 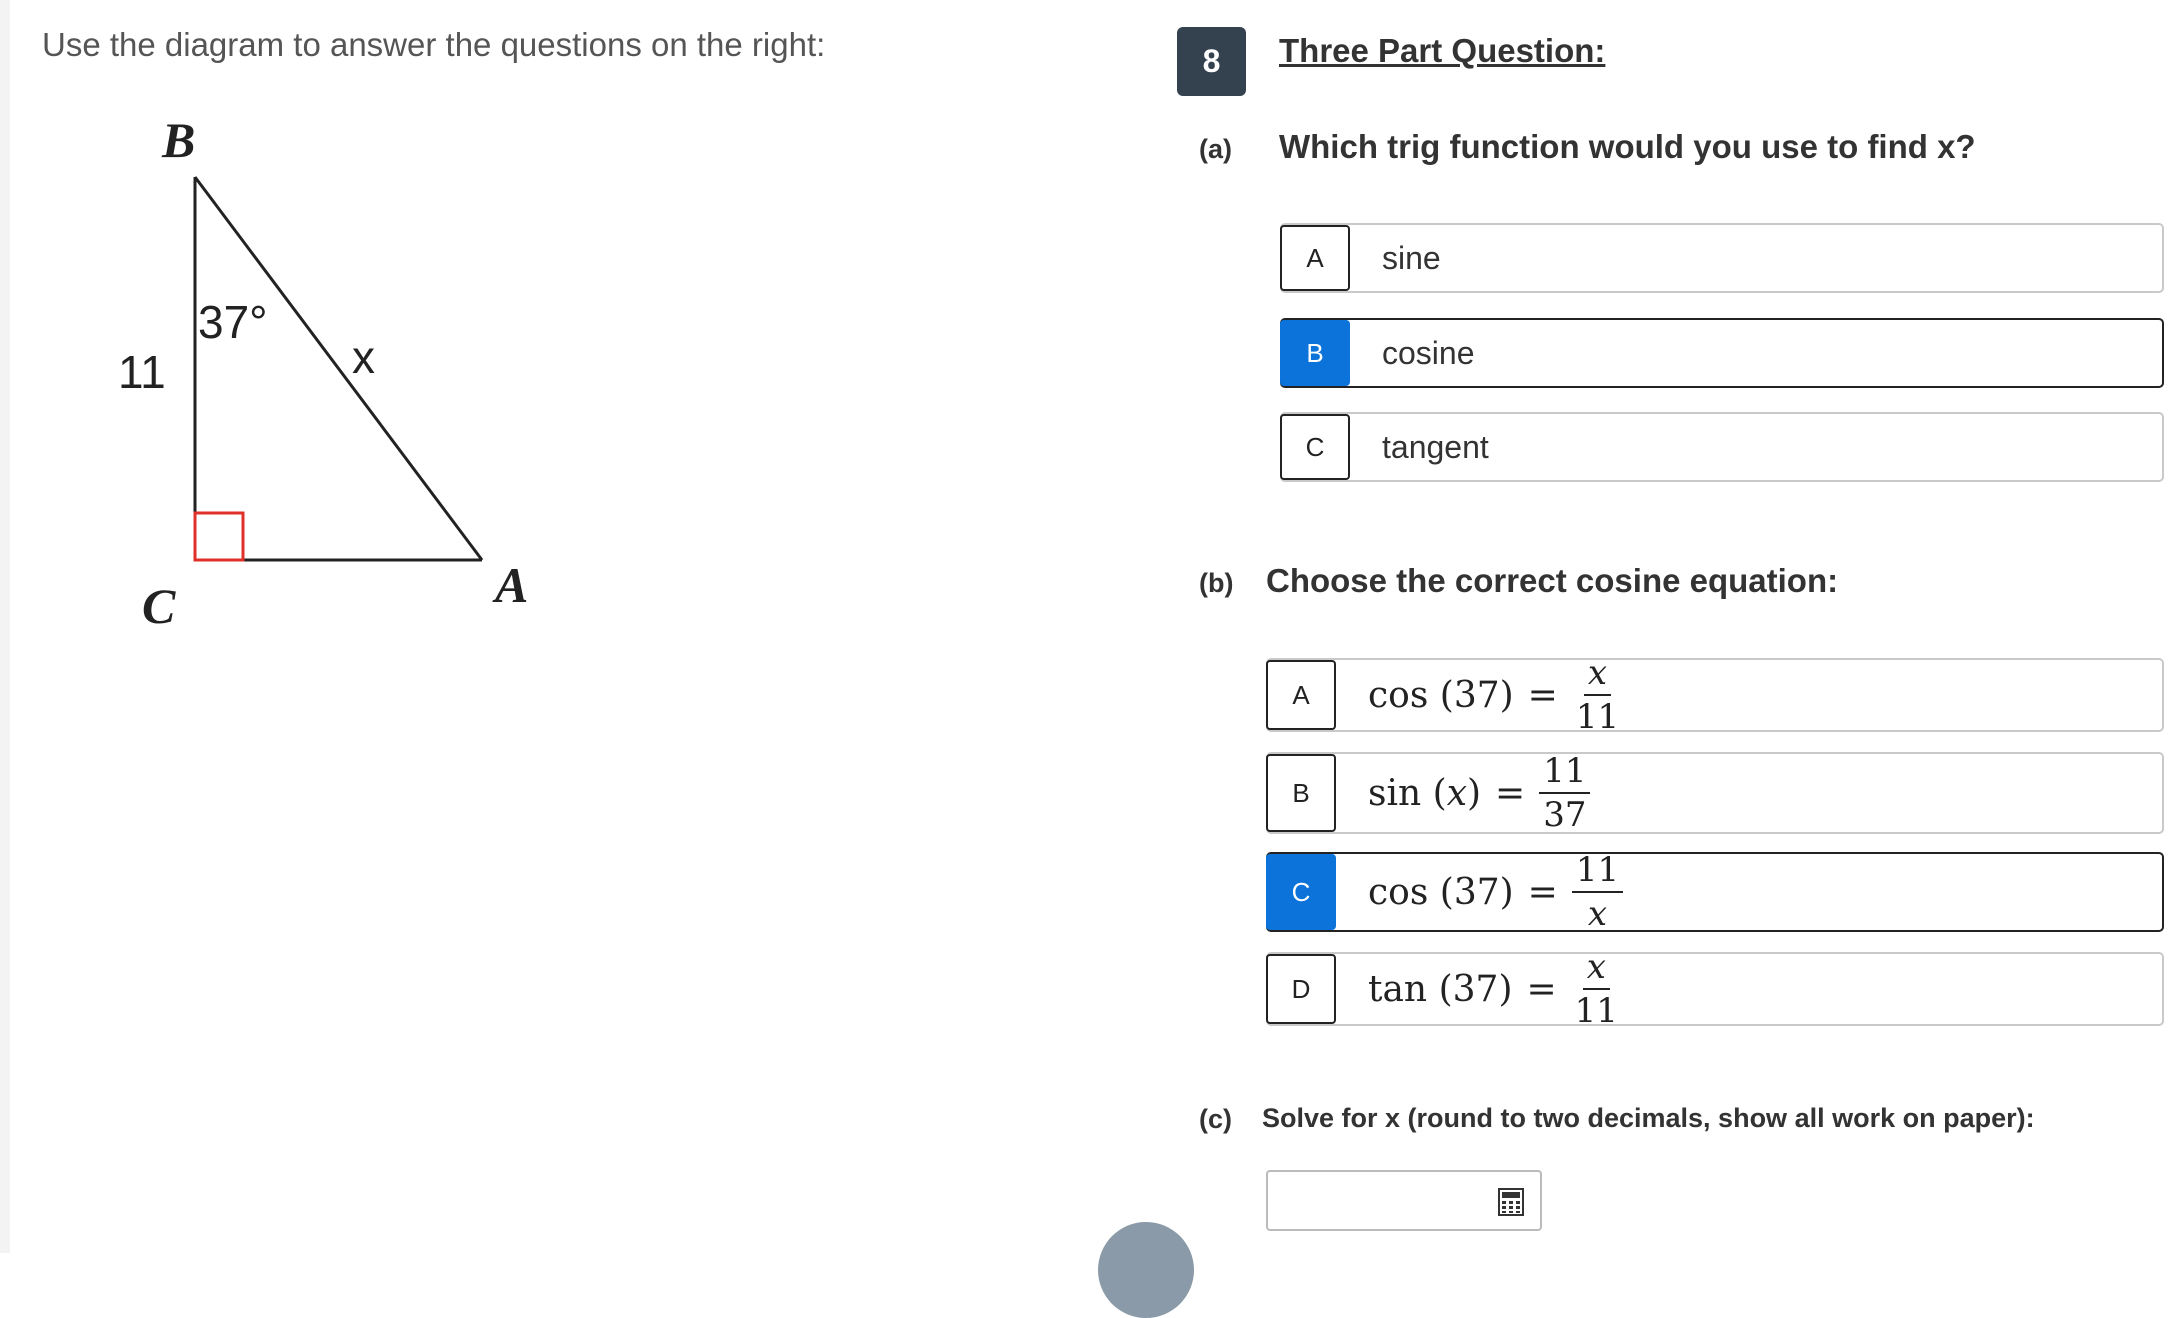 What do you see at coordinates (1395, 793) in the screenshot?
I see `eq-func: sin` at bounding box center [1395, 793].